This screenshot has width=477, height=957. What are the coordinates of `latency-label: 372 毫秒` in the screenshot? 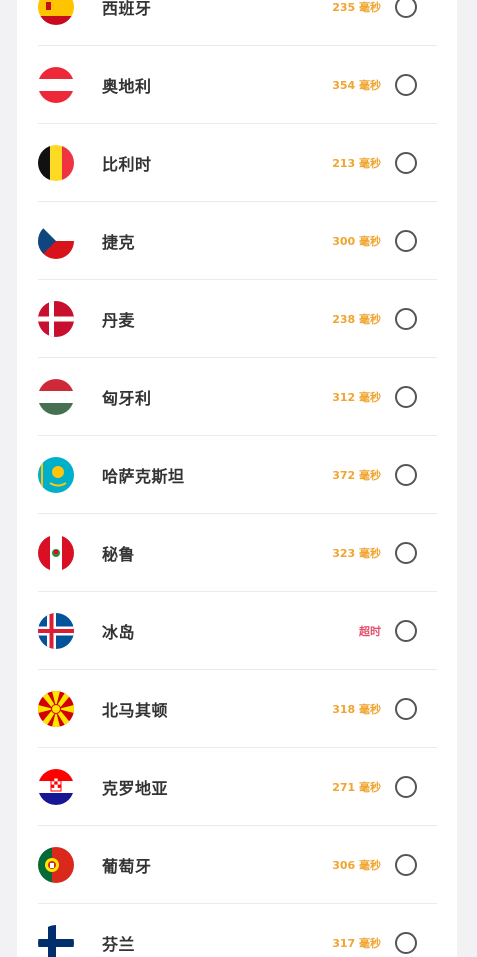 It's located at (356, 475).